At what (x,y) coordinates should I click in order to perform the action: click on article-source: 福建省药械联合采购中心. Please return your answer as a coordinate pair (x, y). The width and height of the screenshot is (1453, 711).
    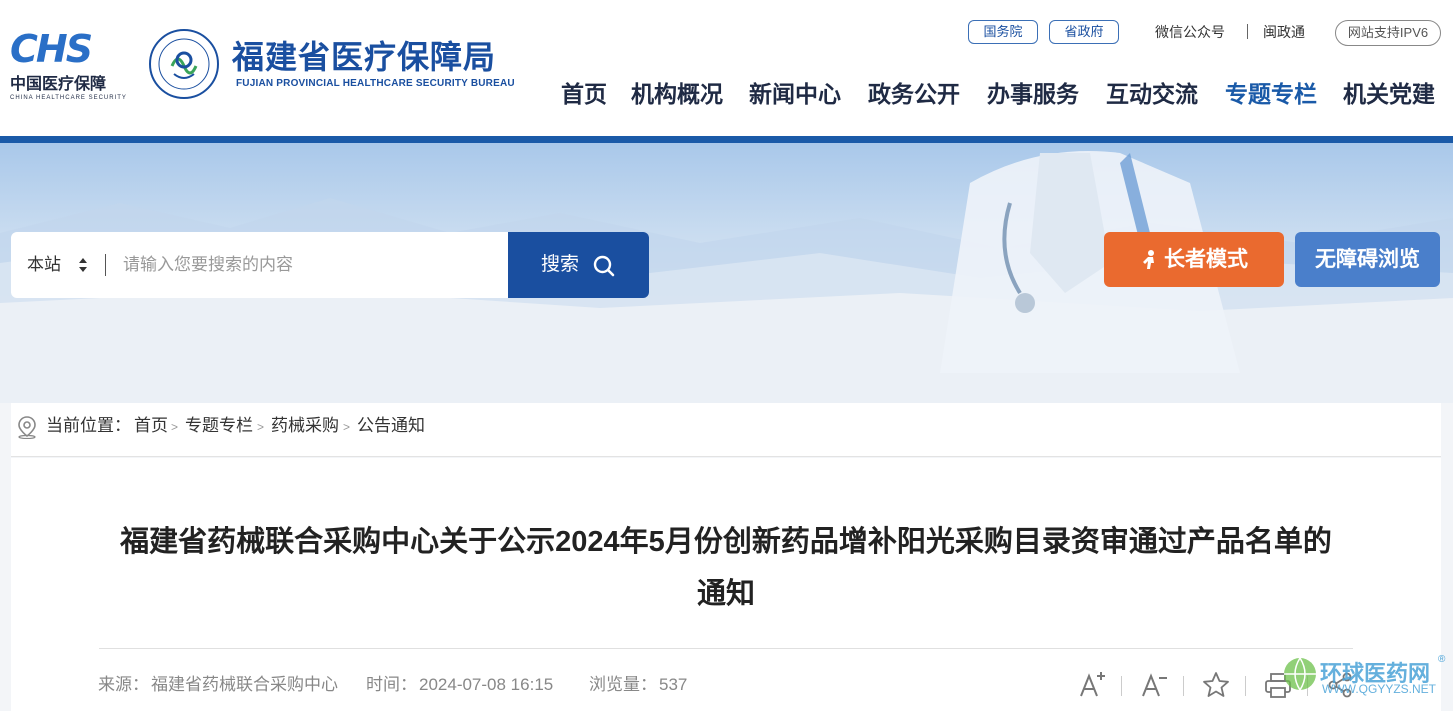
    Looking at the image, I should click on (244, 684).